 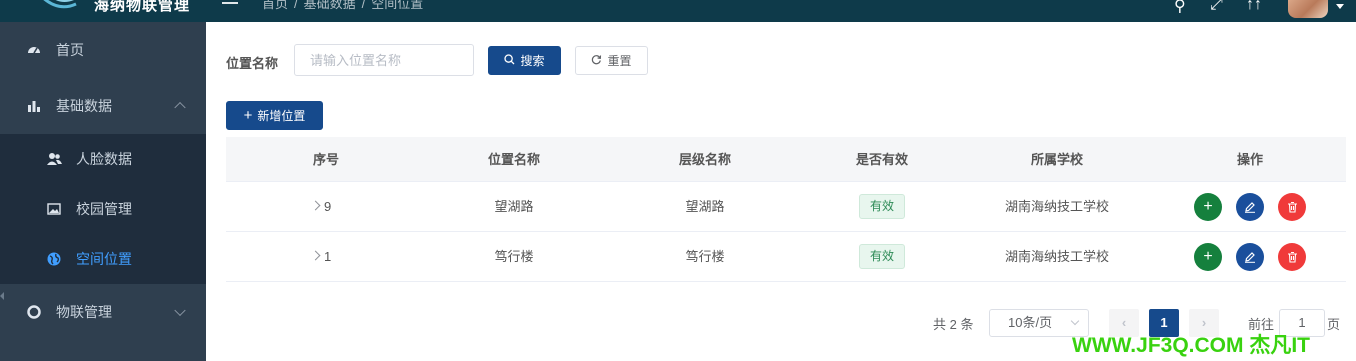 I want to click on sidebar-item-face-data: 人脸数据, so click(x=103, y=159).